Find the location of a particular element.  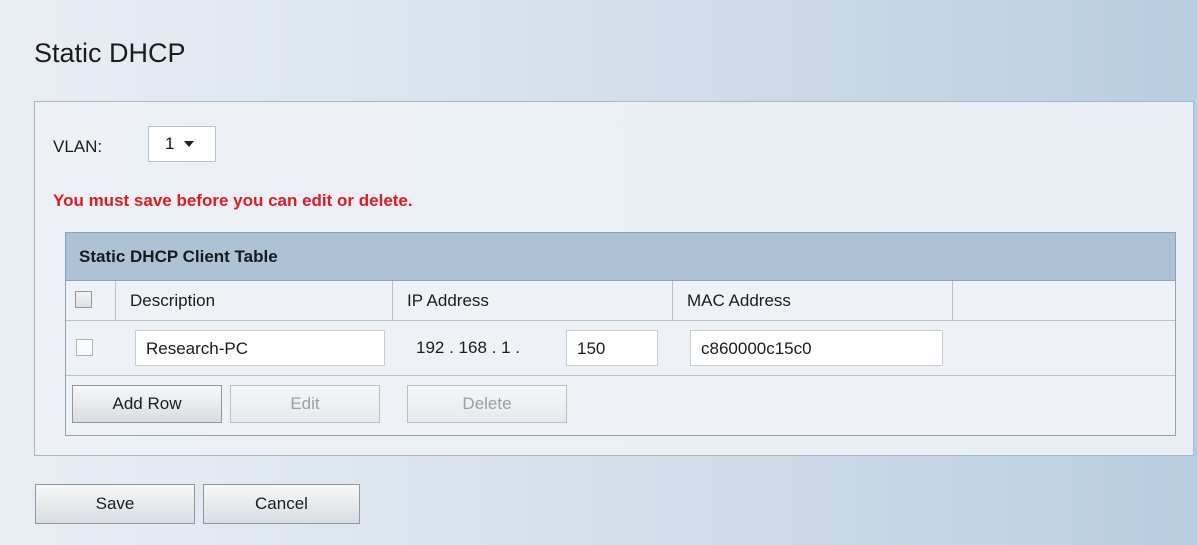

row-select-cell is located at coordinates (91, 348).